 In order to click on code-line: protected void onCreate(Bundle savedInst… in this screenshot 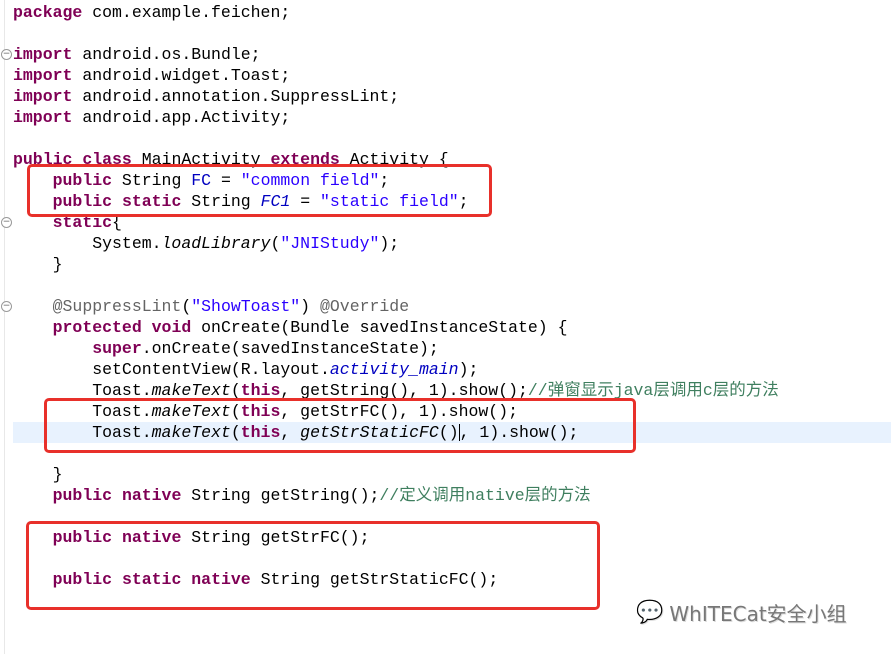, I will do `click(290, 327)`.